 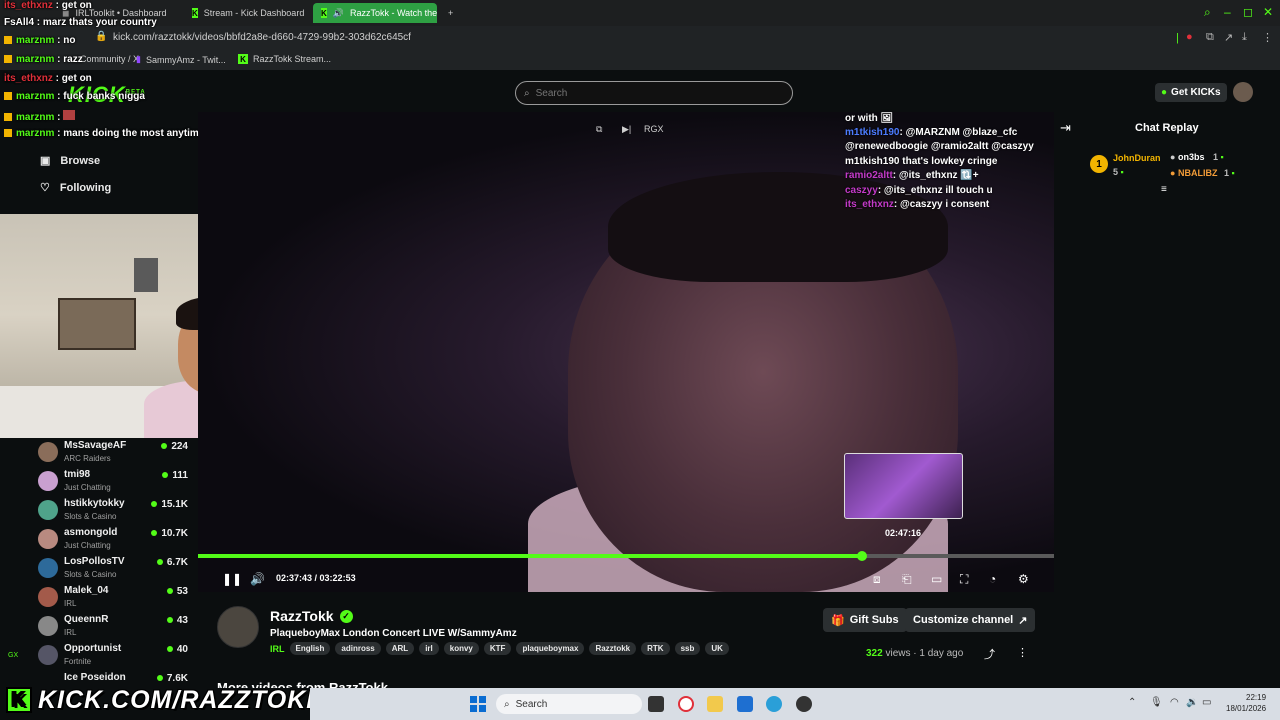 What do you see at coordinates (1164, 92) in the screenshot?
I see `kicks-coin-icon: ●` at bounding box center [1164, 92].